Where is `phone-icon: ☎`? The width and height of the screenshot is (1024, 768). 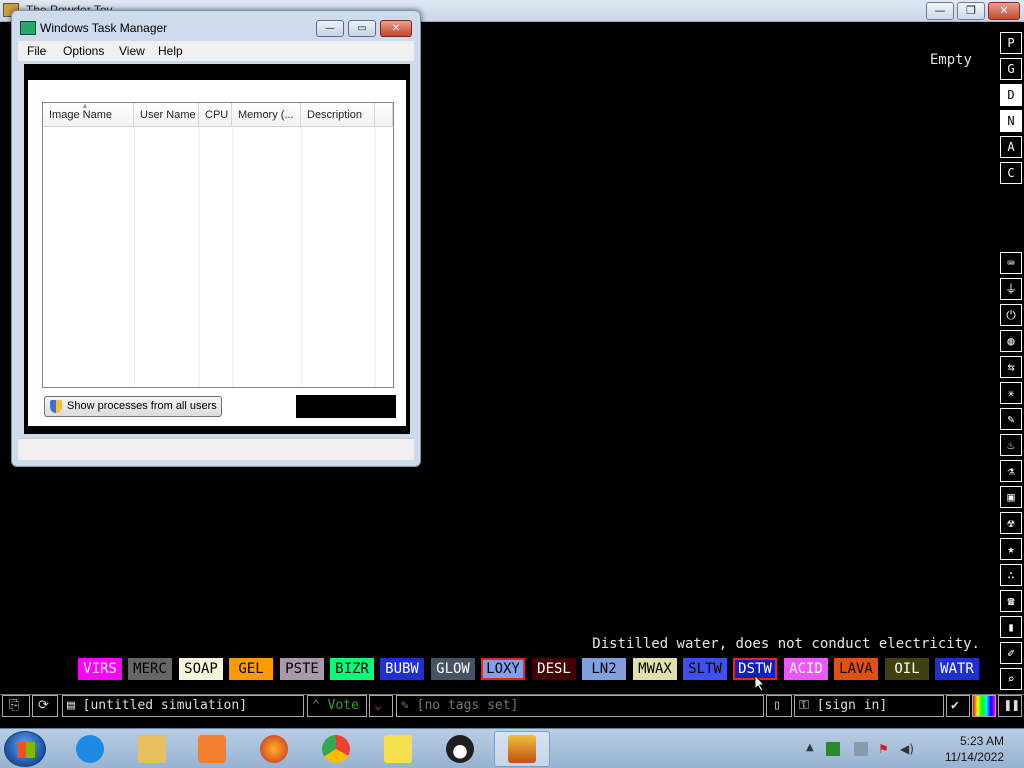
phone-icon: ☎ is located at coordinates (1011, 601).